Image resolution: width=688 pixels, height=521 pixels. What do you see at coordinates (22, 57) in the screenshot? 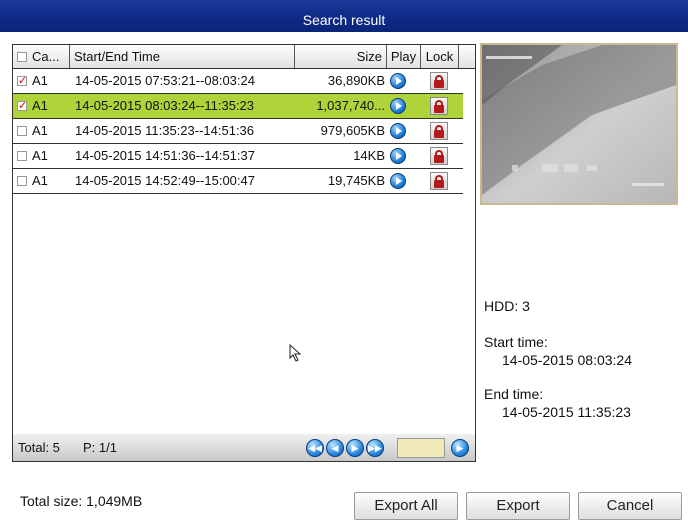
I see `select-all-checkbox` at bounding box center [22, 57].